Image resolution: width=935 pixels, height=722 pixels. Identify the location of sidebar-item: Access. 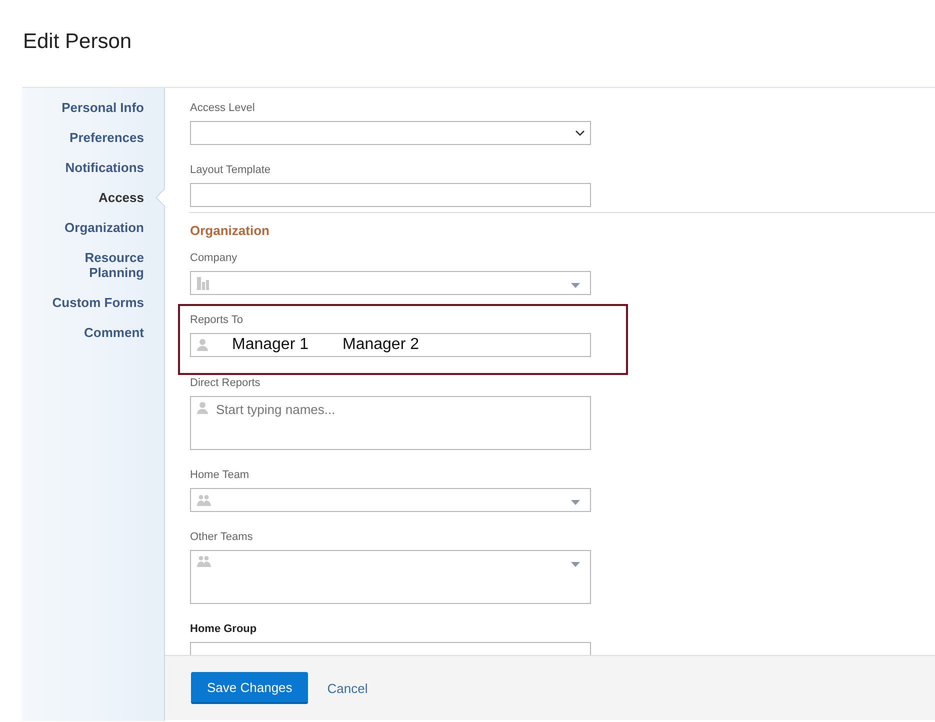
(93, 197).